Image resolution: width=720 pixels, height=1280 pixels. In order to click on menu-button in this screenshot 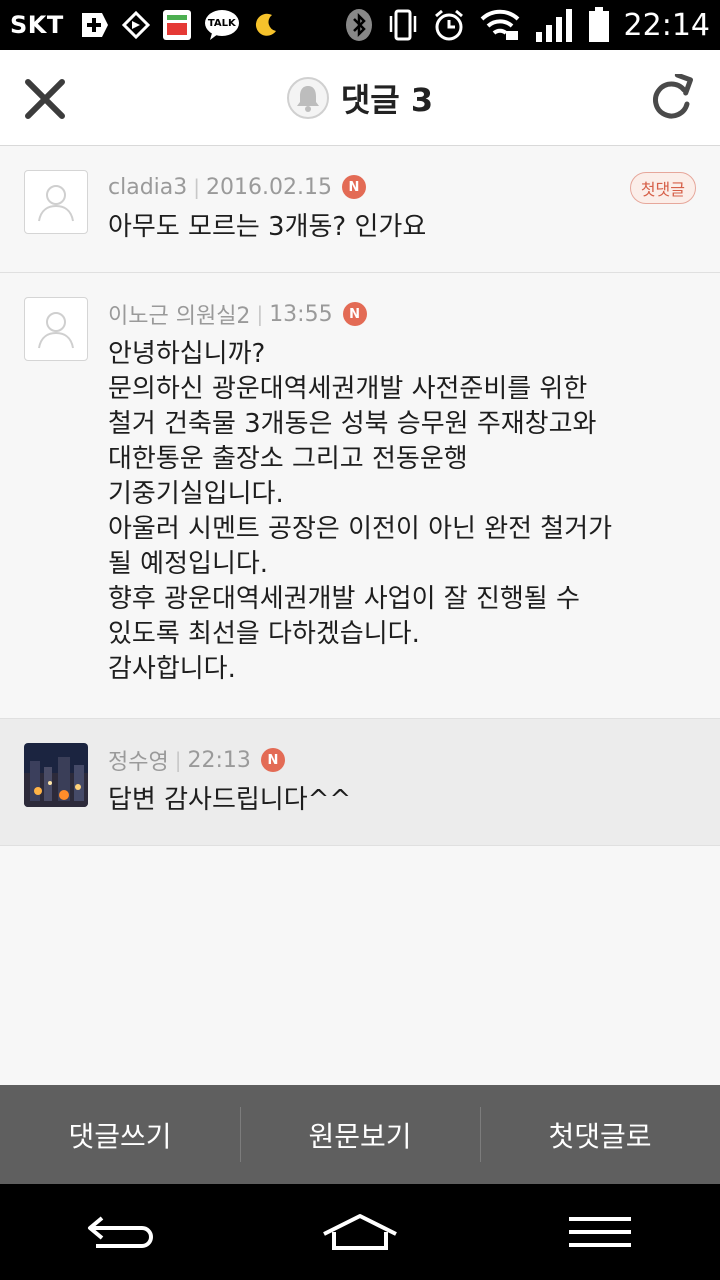, I will do `click(600, 1232)`.